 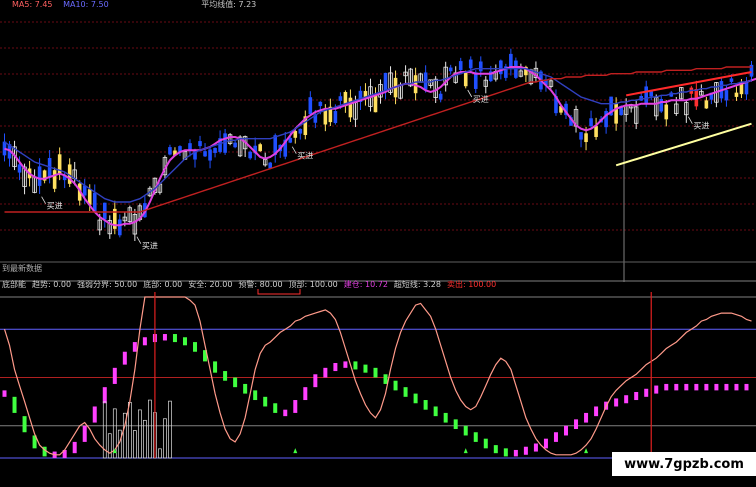 I want to click on indicator-legend-item: 建仓: 10.72, so click(x=365, y=284).